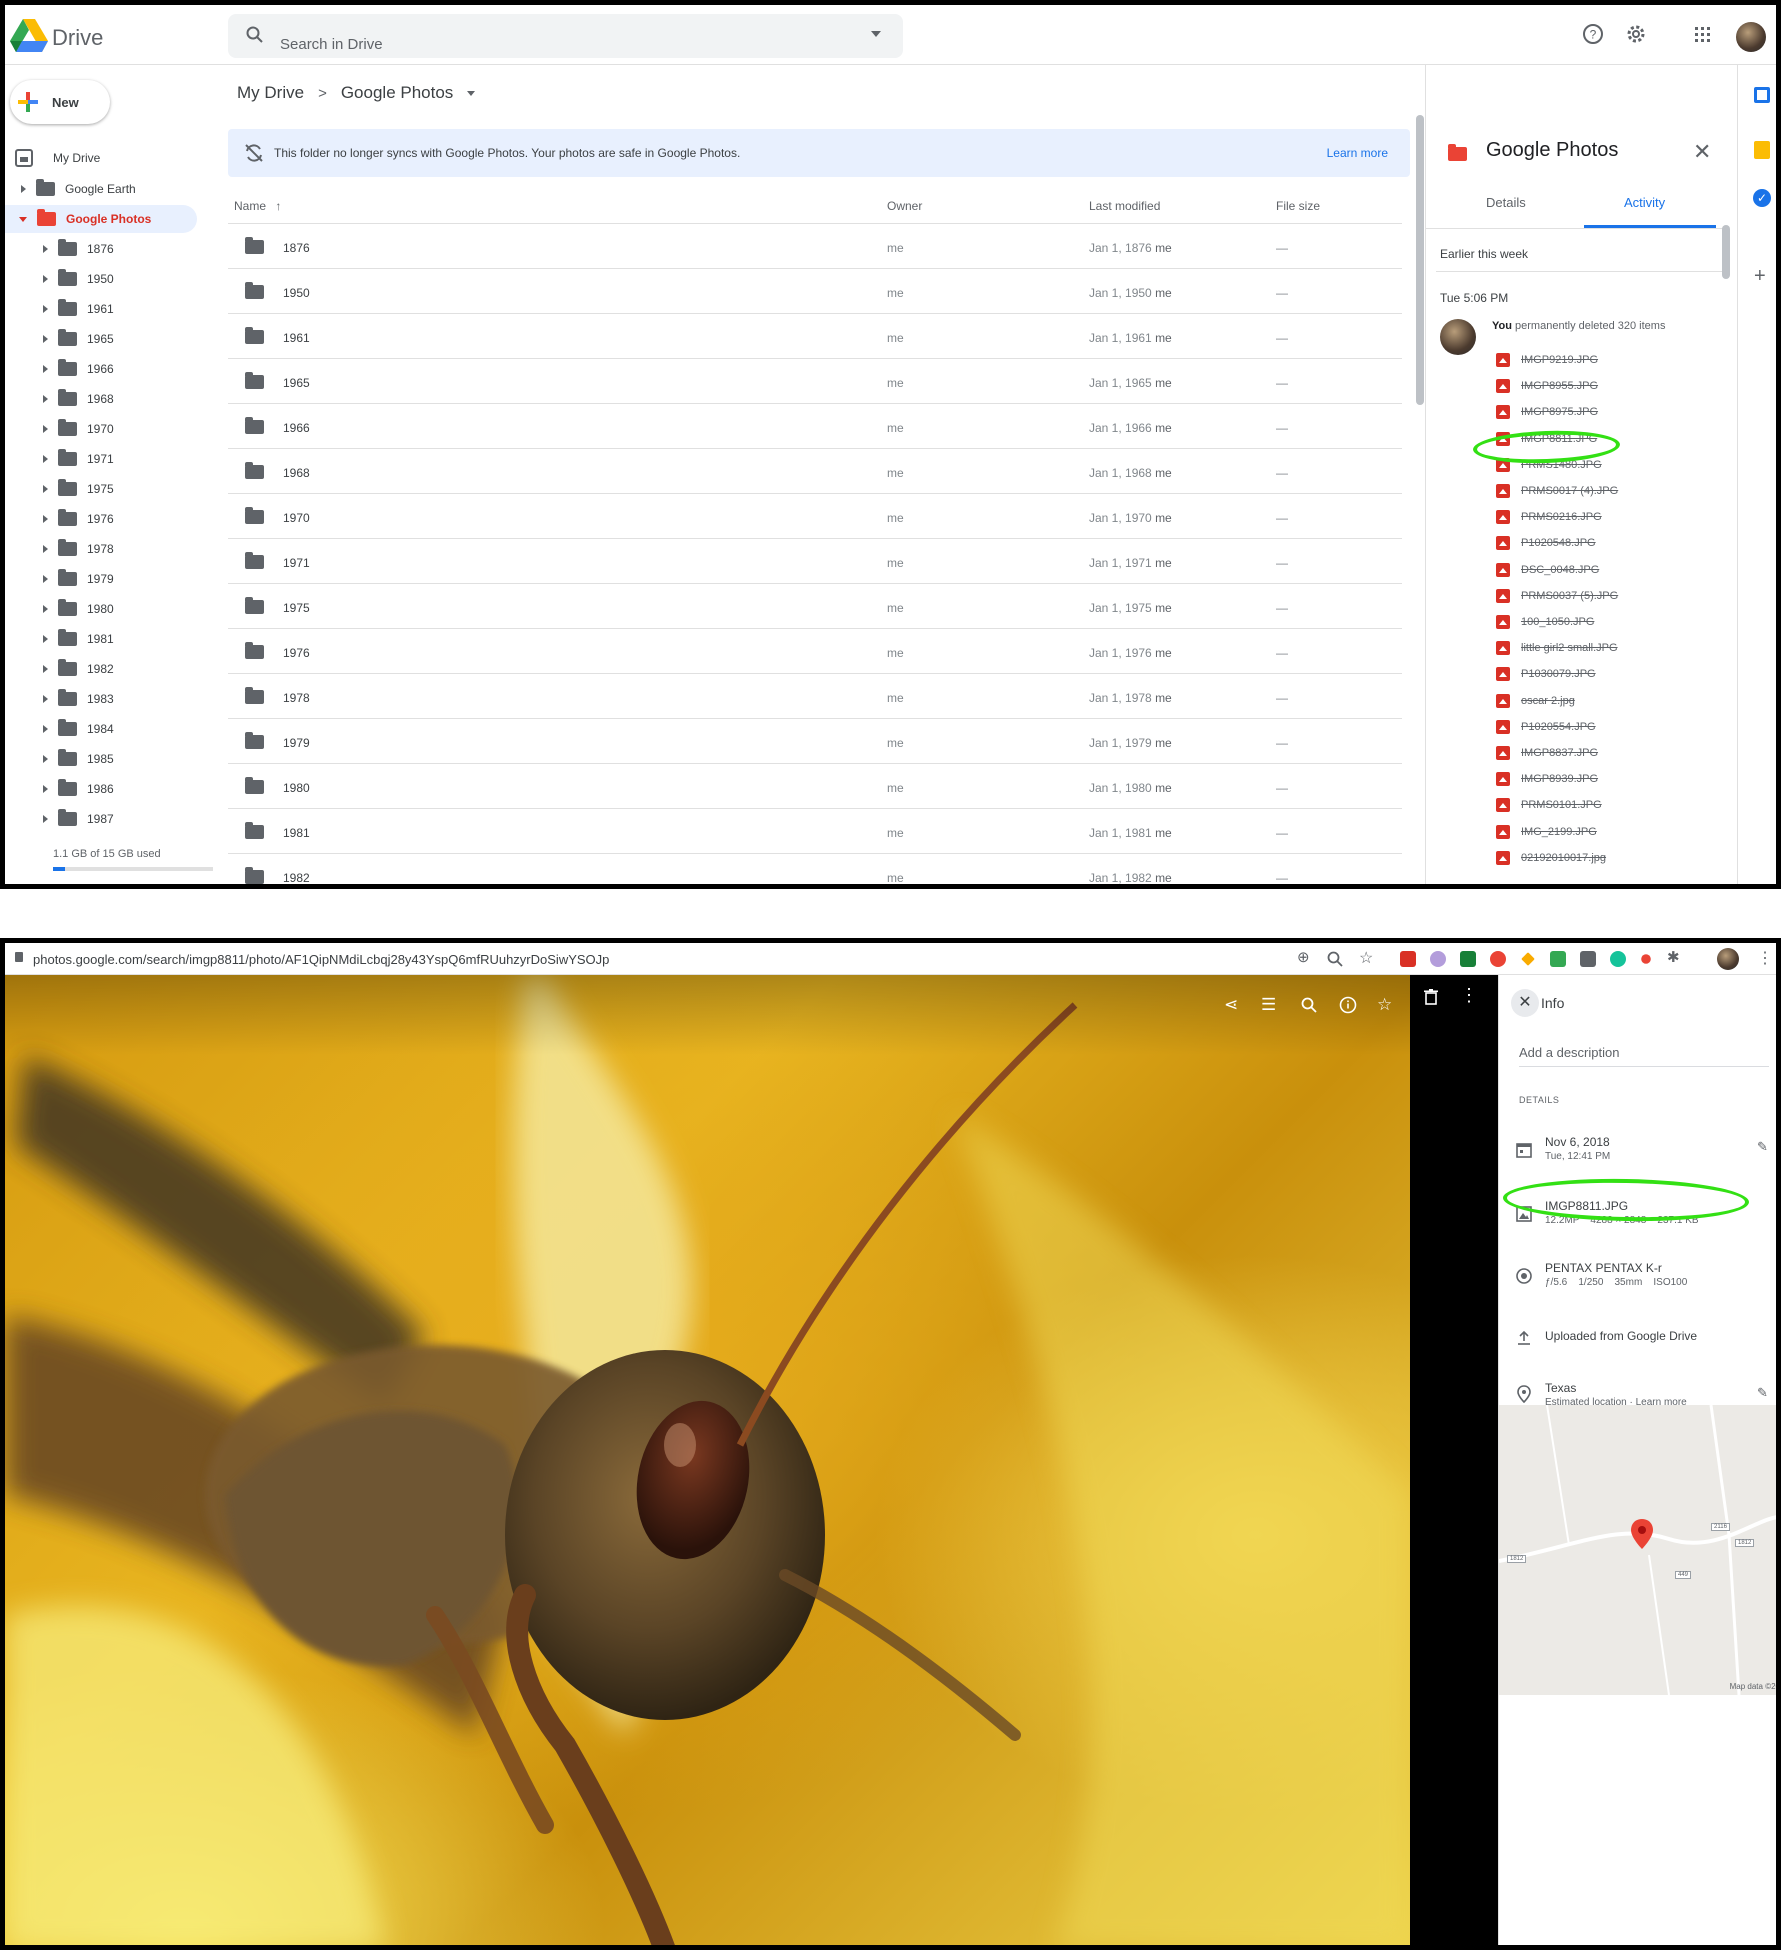 This screenshot has height=1950, width=1781. I want to click on browser-profile-avatar, so click(1728, 959).